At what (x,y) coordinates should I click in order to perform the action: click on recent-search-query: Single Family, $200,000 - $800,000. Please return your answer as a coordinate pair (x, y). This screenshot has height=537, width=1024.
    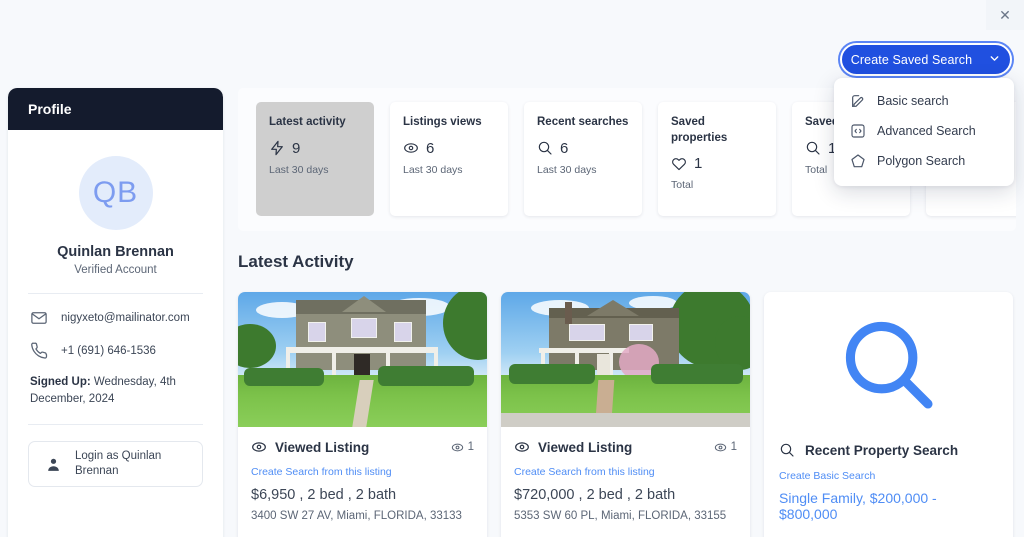
    Looking at the image, I should click on (888, 506).